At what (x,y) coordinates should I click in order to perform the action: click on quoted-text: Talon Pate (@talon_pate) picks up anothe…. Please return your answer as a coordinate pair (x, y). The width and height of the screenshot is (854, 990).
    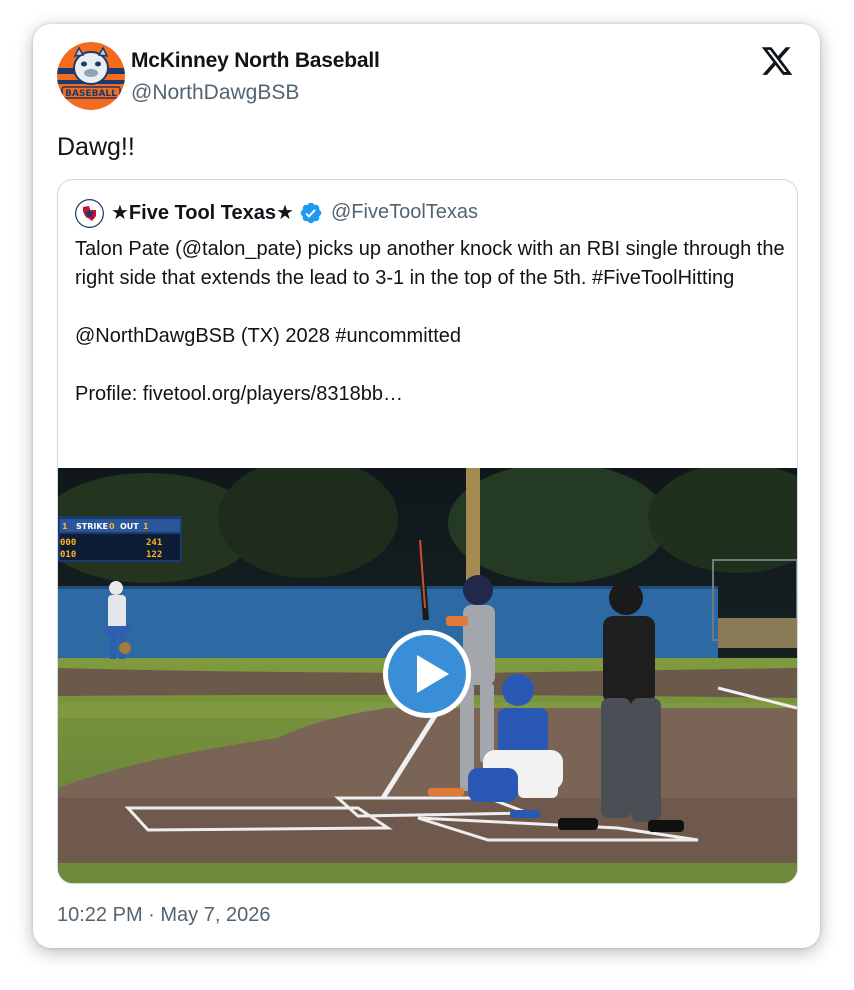
    Looking at the image, I should click on (430, 321).